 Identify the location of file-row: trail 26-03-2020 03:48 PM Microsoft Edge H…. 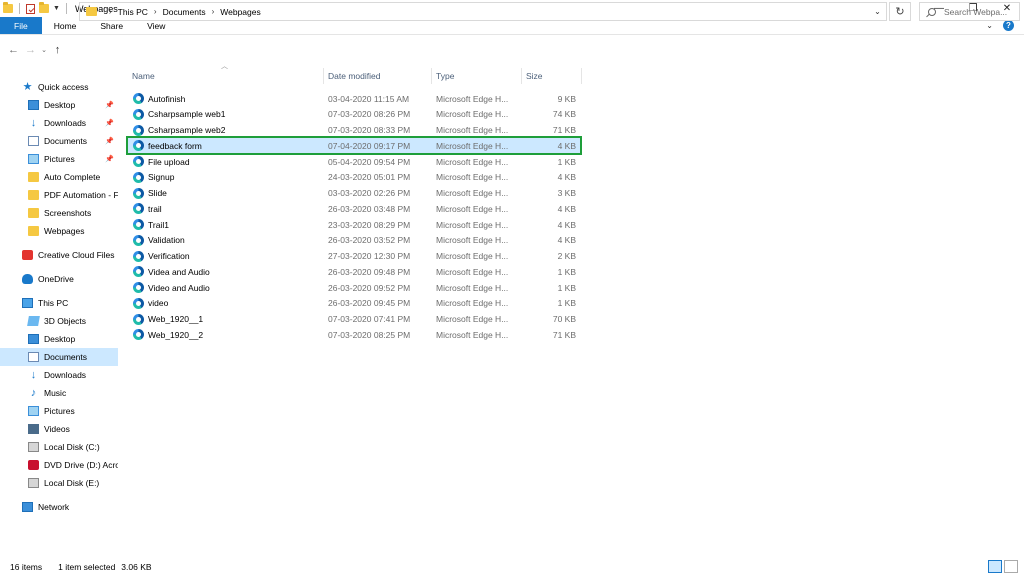
(354, 208).